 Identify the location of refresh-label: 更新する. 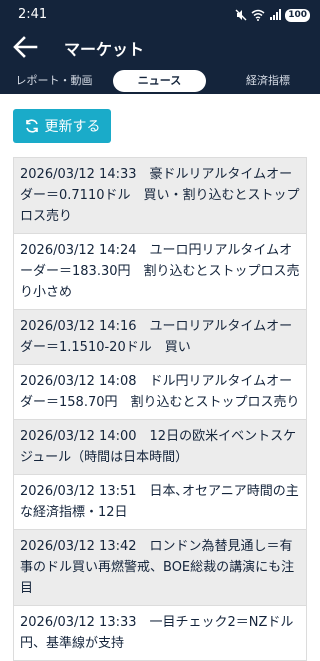
(72, 127).